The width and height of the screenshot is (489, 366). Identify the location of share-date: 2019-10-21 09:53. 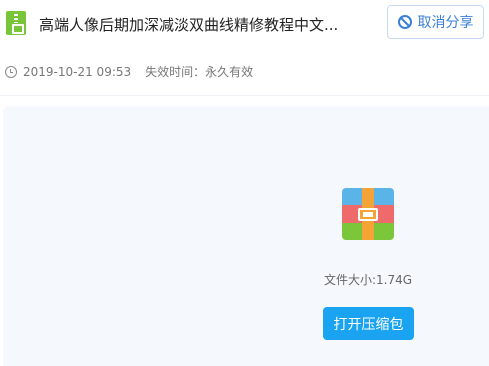
(77, 71).